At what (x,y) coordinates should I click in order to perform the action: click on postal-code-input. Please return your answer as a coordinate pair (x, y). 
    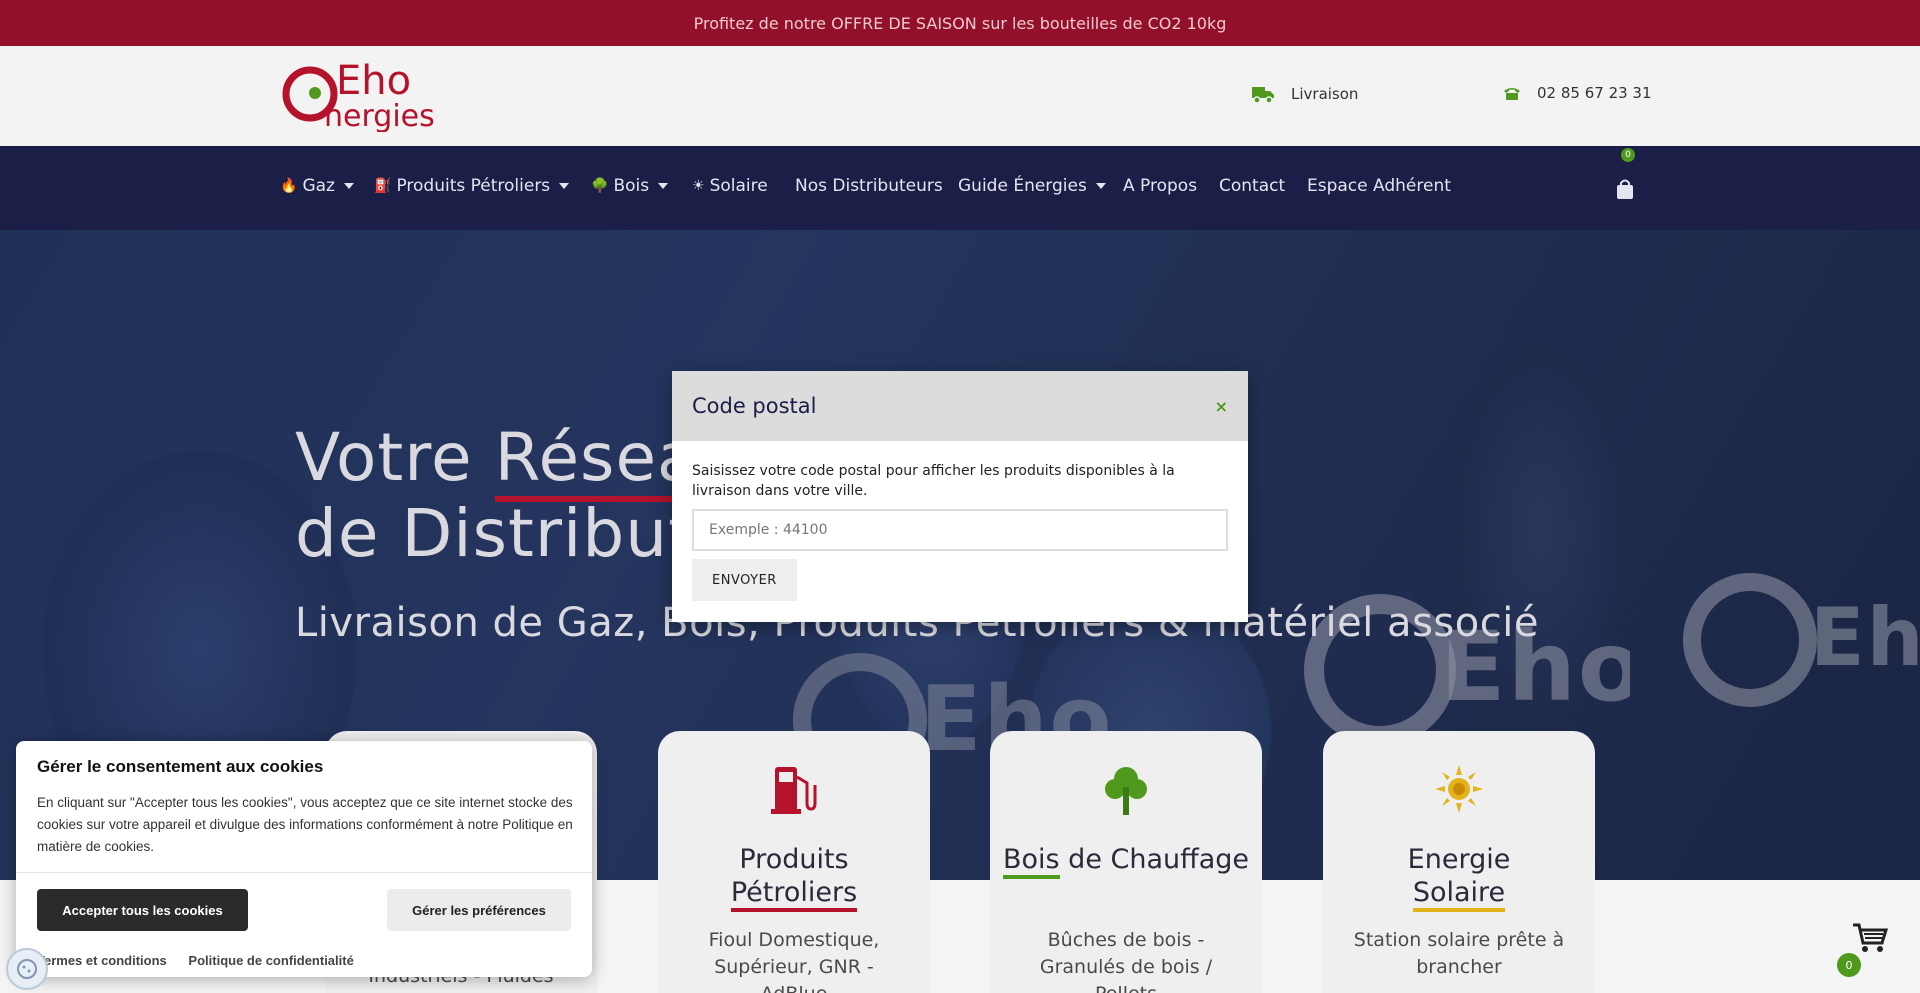
    Looking at the image, I should click on (960, 530).